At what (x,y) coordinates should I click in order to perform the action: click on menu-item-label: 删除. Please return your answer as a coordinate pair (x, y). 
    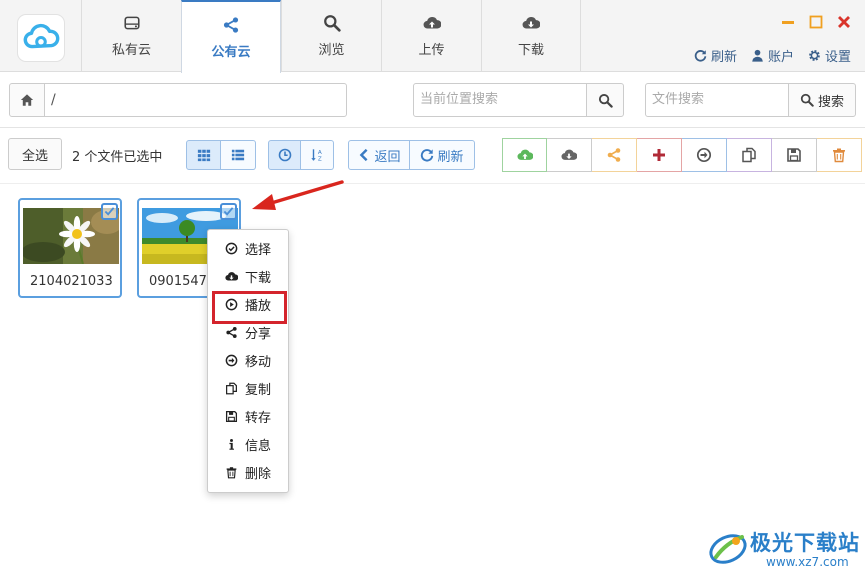
    Looking at the image, I should click on (258, 474).